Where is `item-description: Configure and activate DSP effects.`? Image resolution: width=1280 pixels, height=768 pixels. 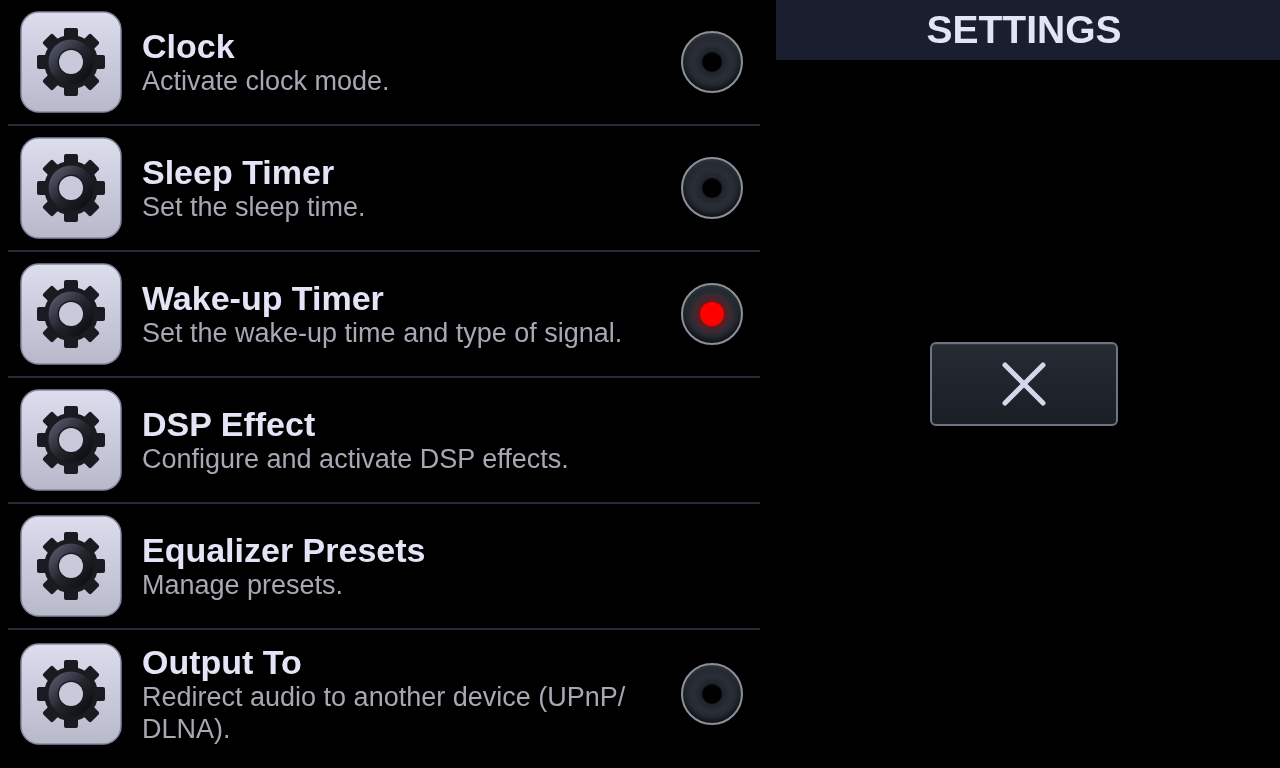
item-description: Configure and activate DSP effects. is located at coordinates (355, 459).